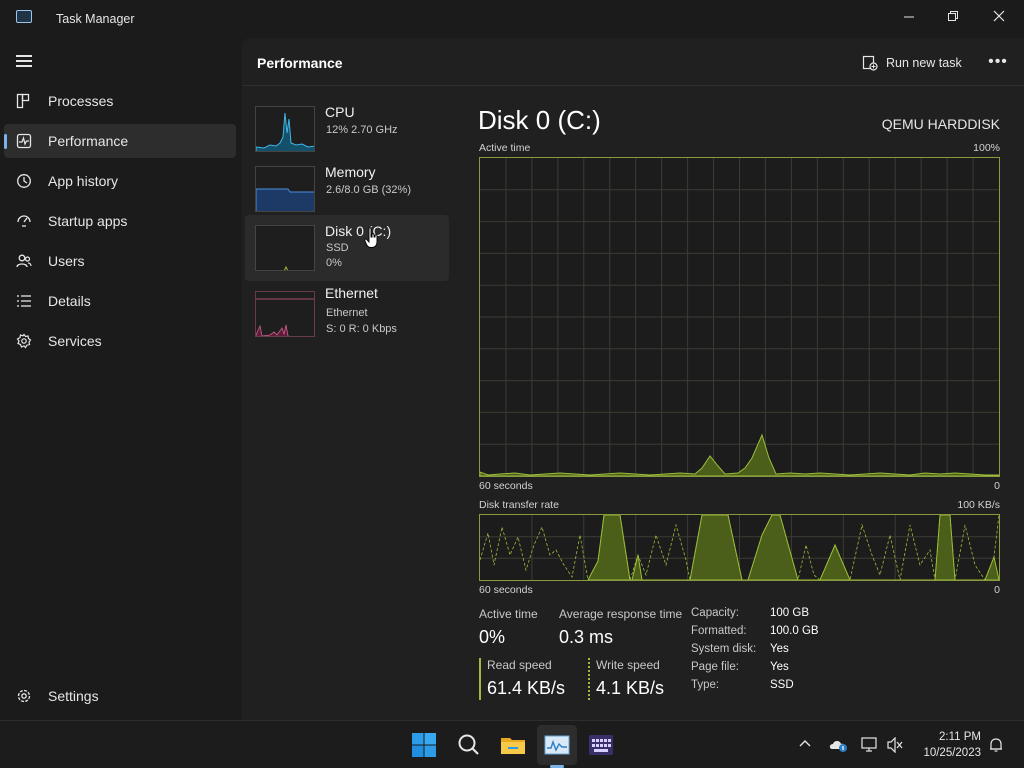 This screenshot has height=768, width=1024. I want to click on nav-label: Users, so click(66, 261).